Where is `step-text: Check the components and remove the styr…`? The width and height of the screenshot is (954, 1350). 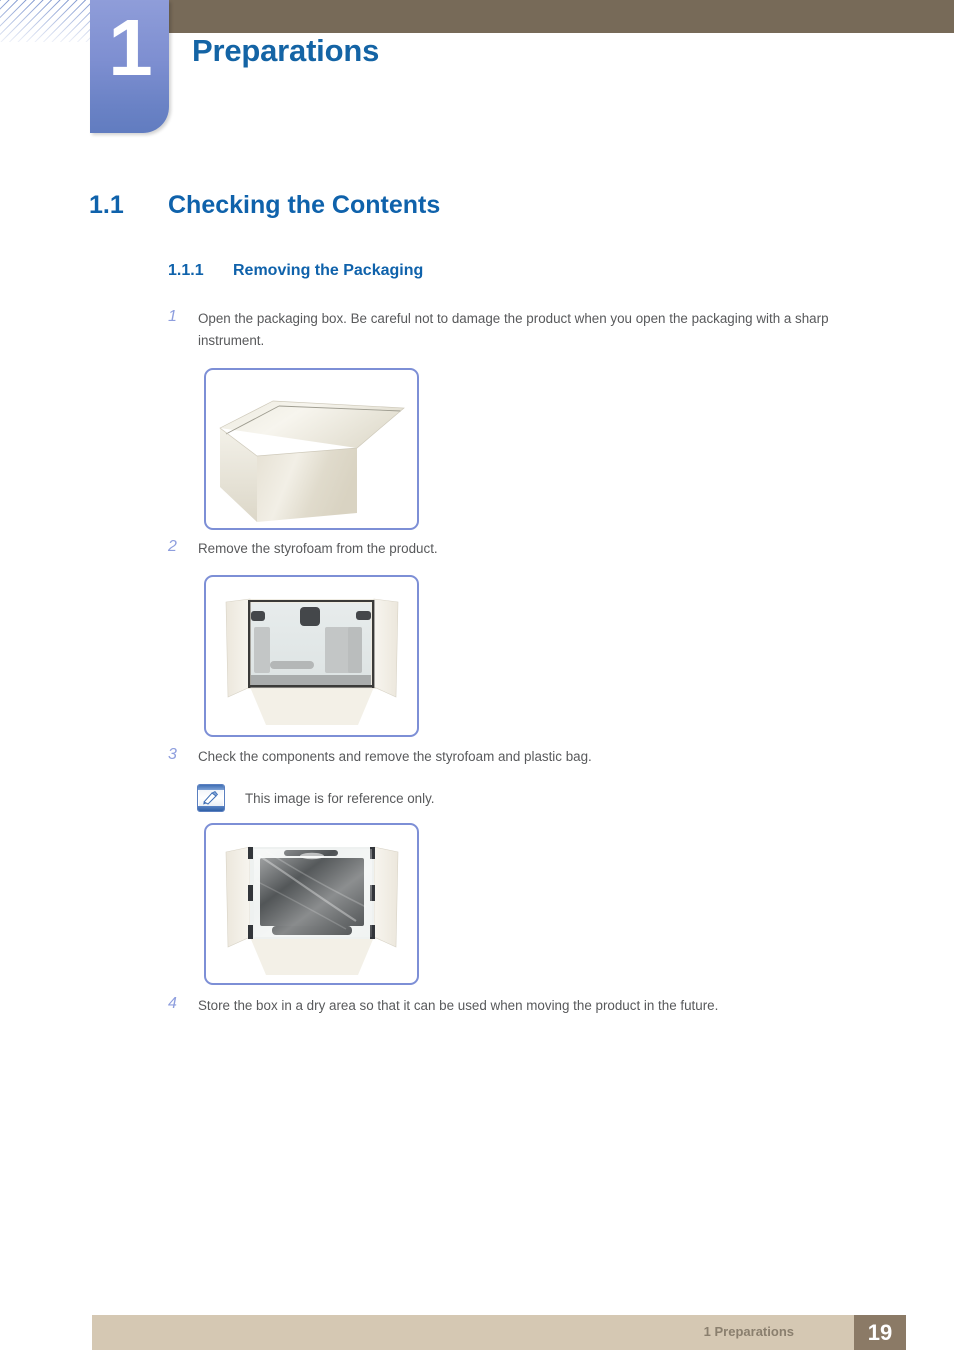
step-text: Check the components and remove the styr… is located at coordinates (395, 756).